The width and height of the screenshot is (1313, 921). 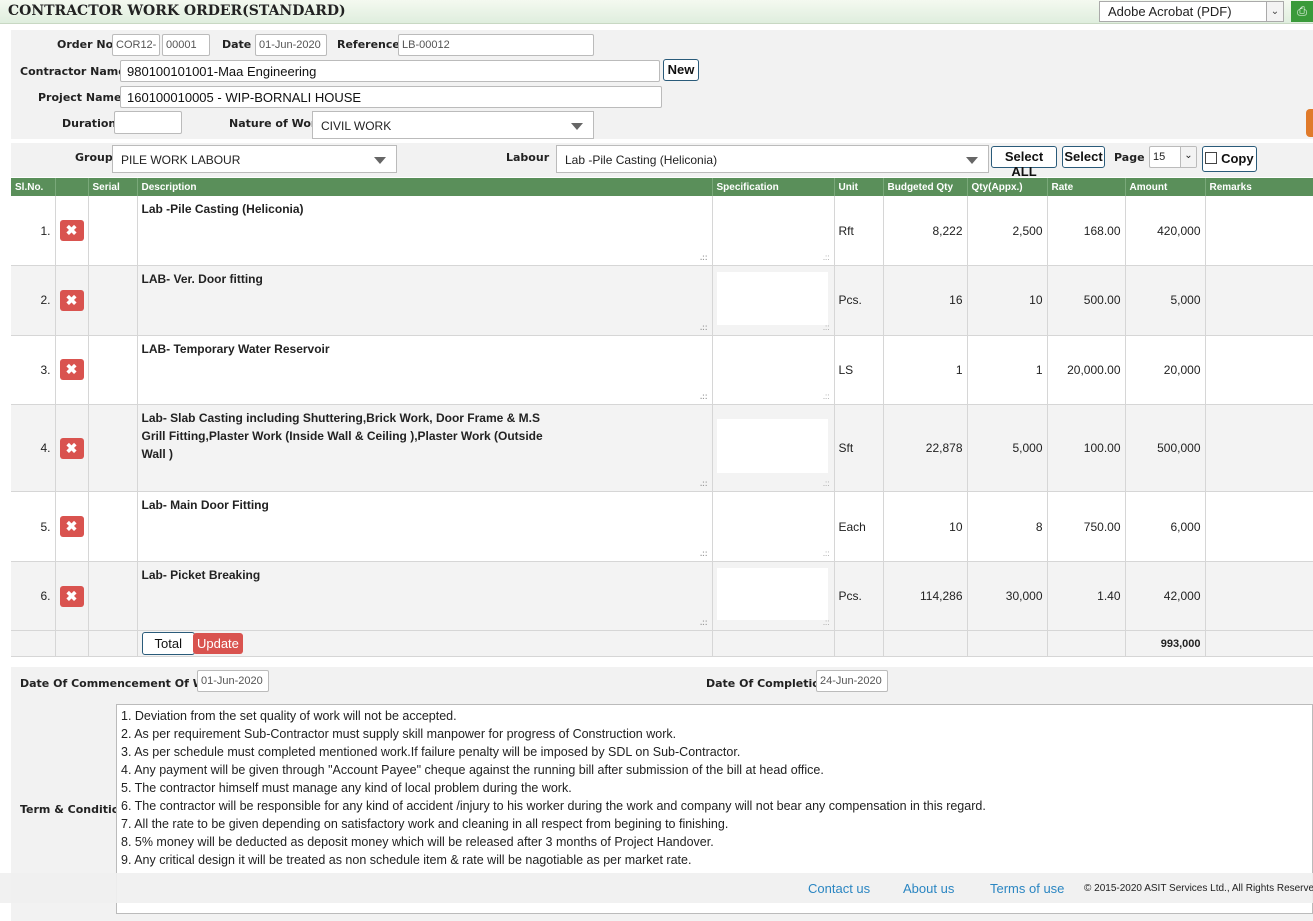 I want to click on labour-select: Lab -Pile Casting (Heliconia), so click(x=772, y=159).